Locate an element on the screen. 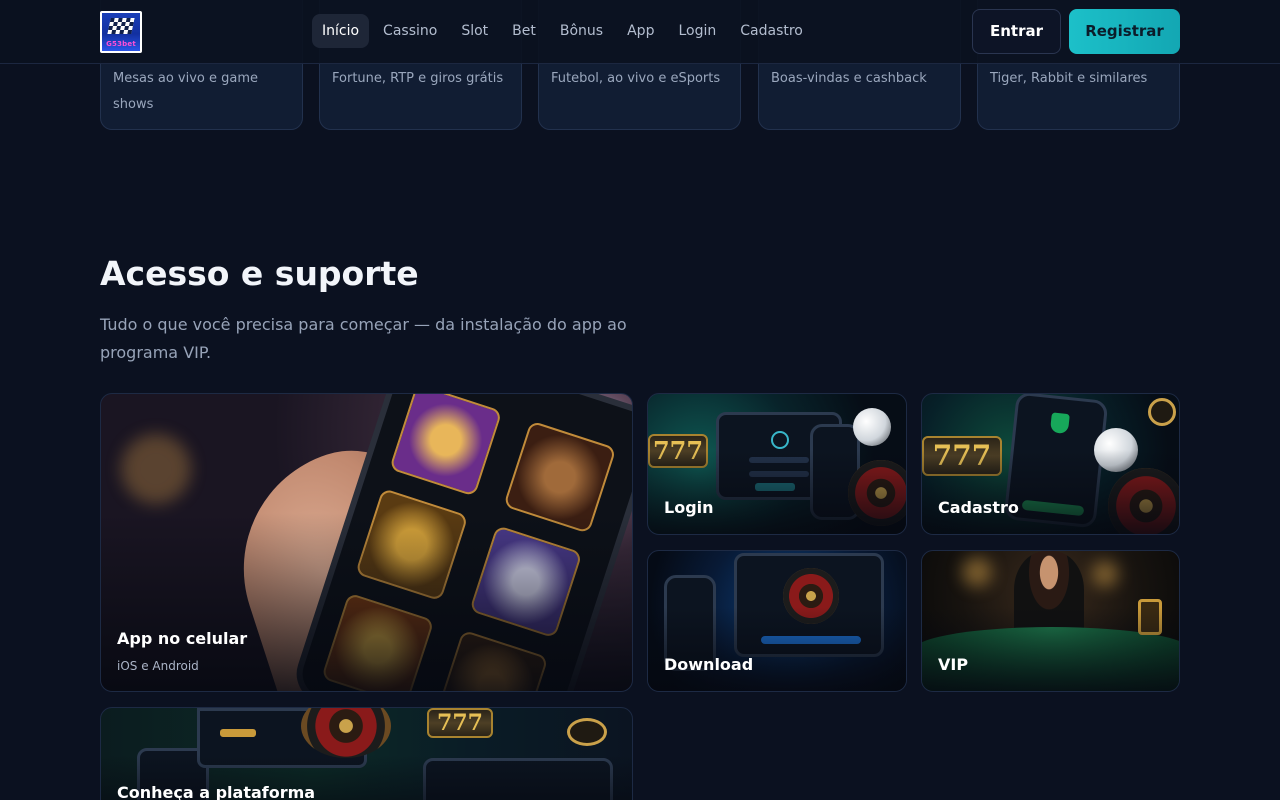  nav-item-app: App is located at coordinates (640, 31).